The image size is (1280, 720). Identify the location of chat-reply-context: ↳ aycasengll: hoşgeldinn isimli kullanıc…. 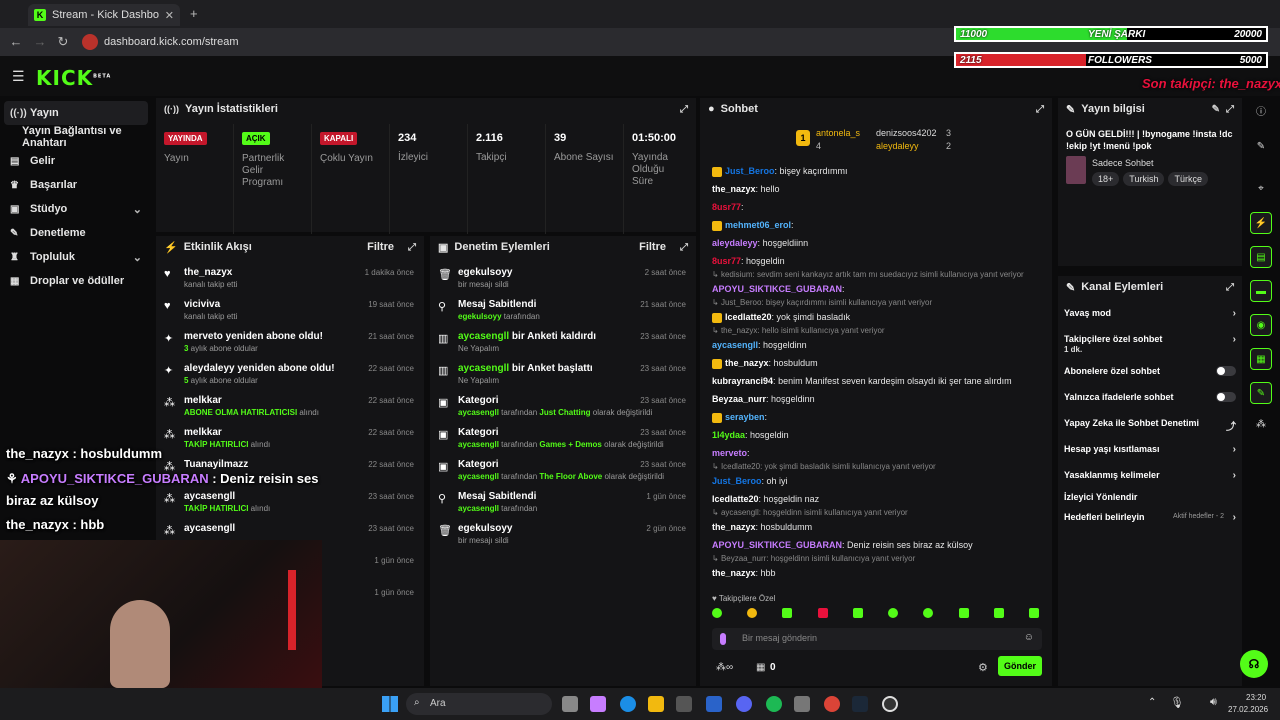
(876, 513).